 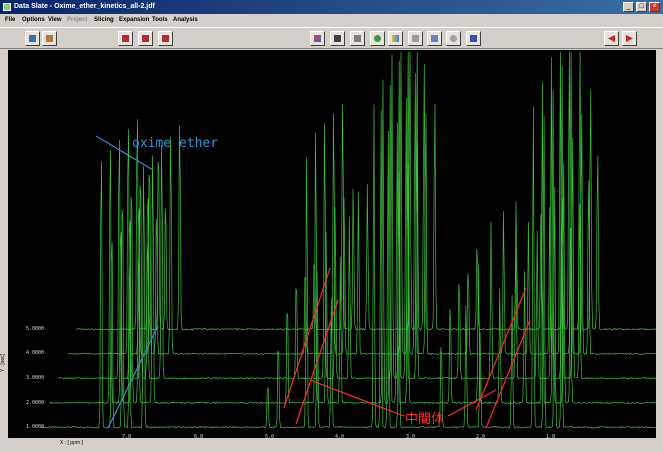 I want to click on menu-file: File, so click(x=10, y=20).